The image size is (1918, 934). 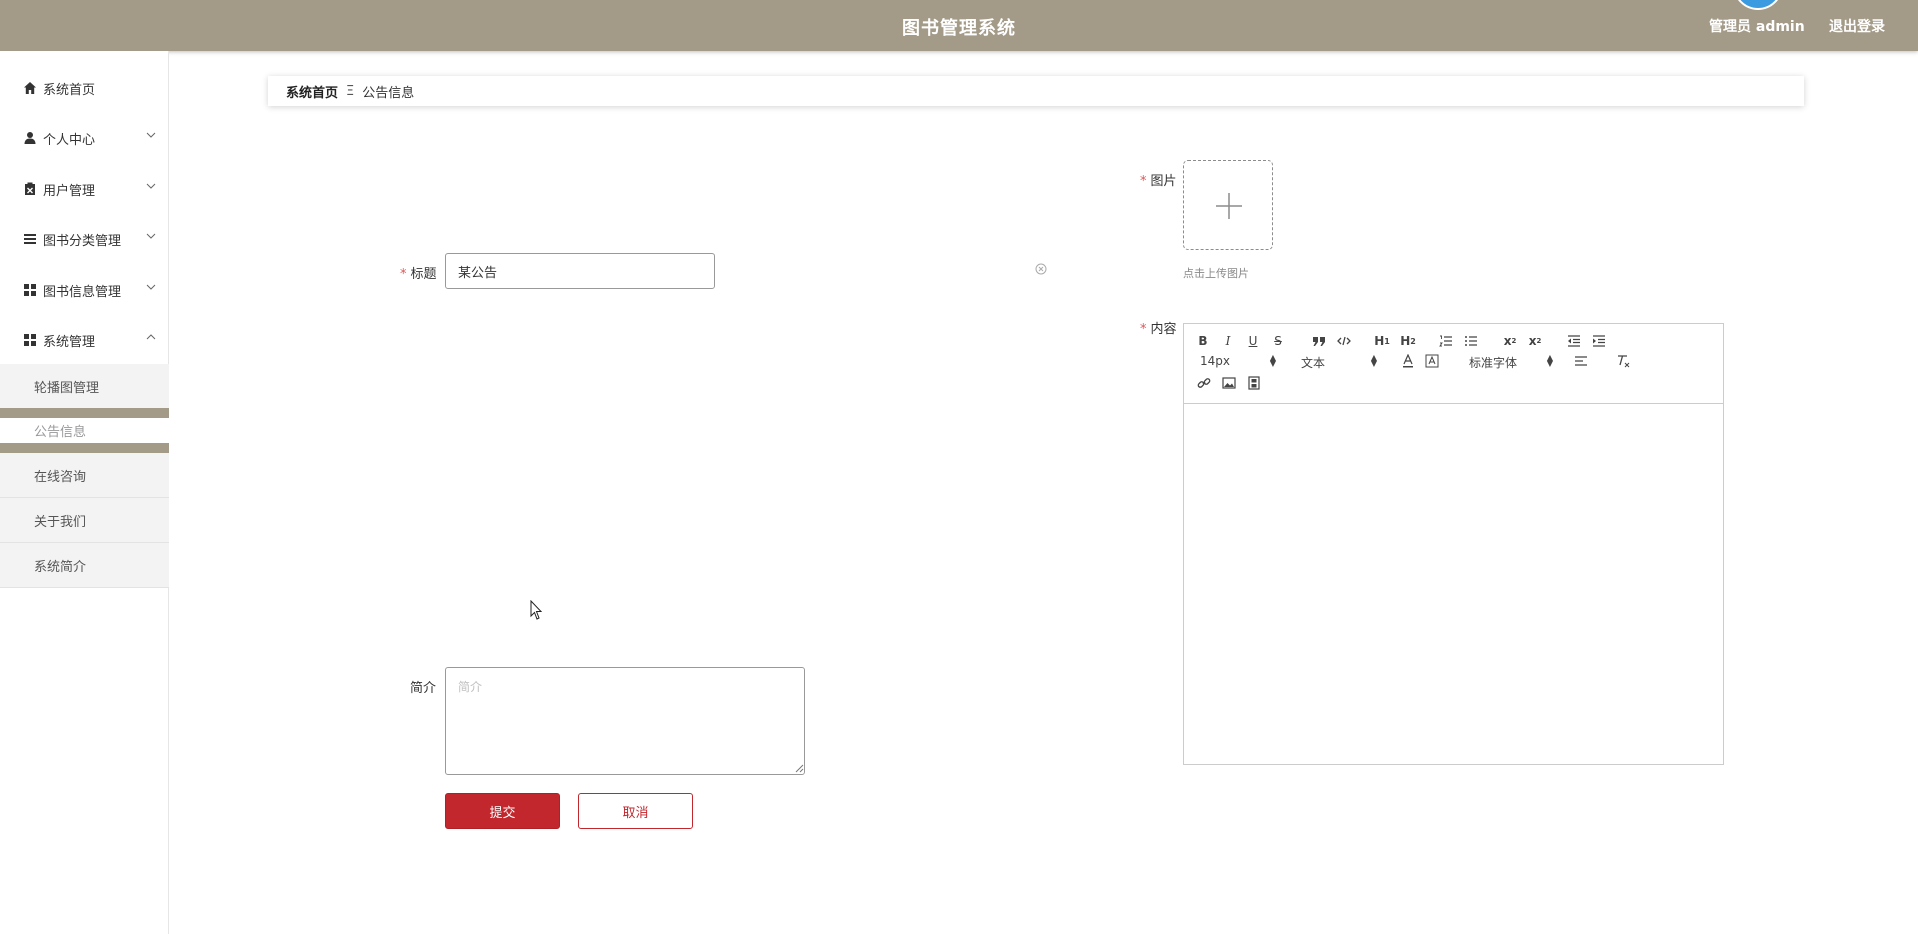 I want to click on background-color-icon, so click(x=1432, y=361).